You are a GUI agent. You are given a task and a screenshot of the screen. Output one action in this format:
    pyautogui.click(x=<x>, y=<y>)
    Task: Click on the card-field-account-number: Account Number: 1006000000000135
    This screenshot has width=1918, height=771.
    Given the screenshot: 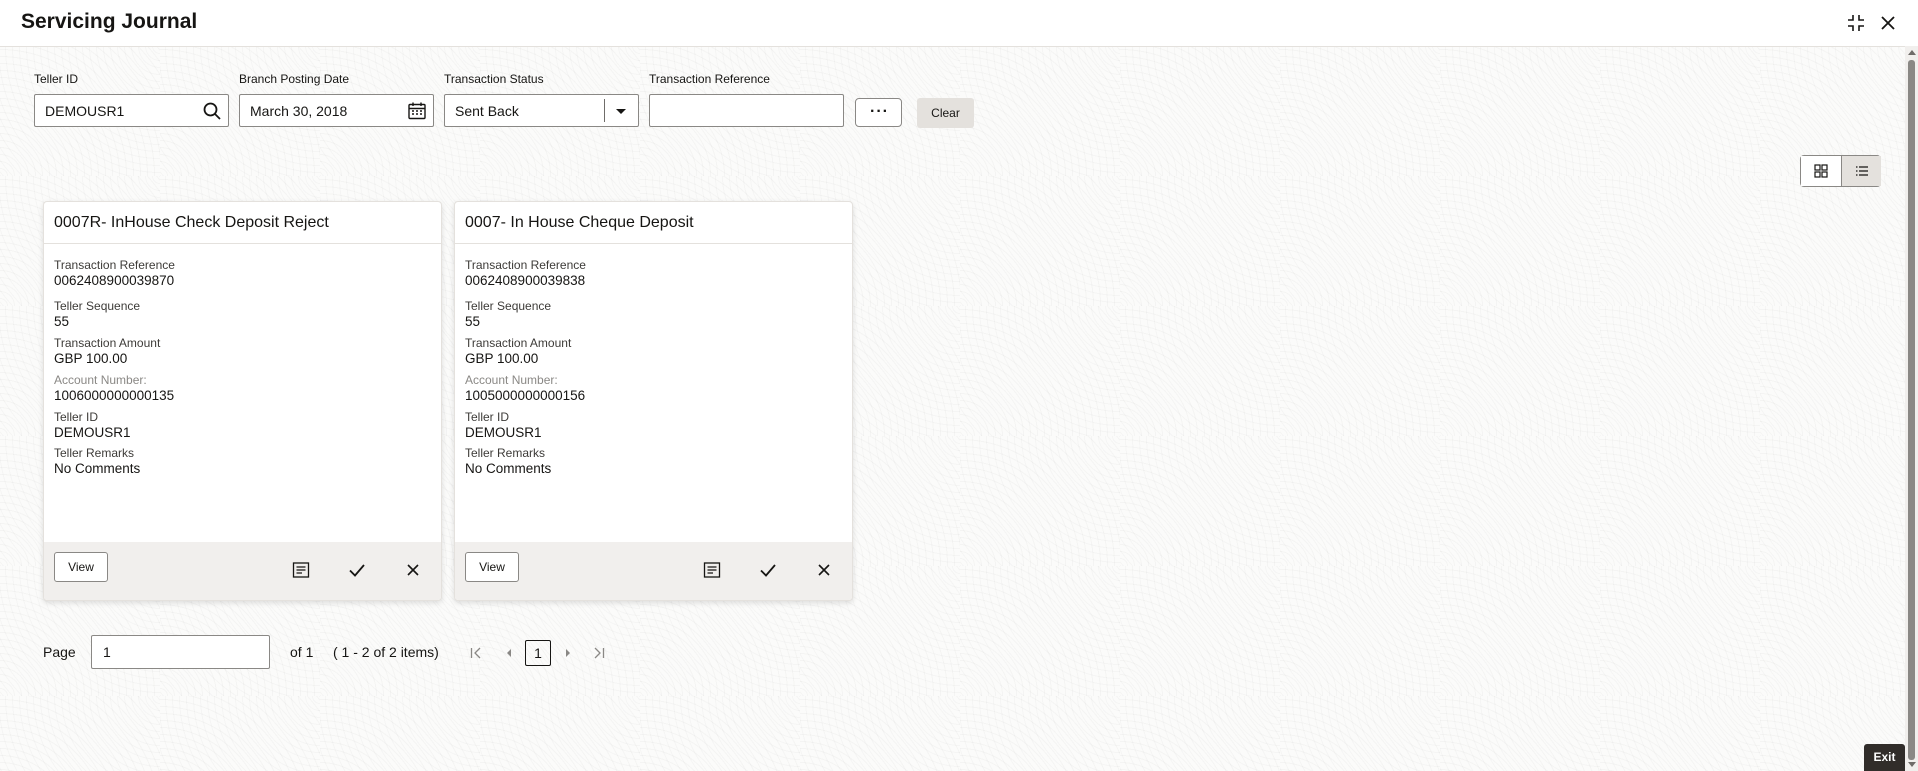 What is the action you would take?
    pyautogui.click(x=114, y=388)
    